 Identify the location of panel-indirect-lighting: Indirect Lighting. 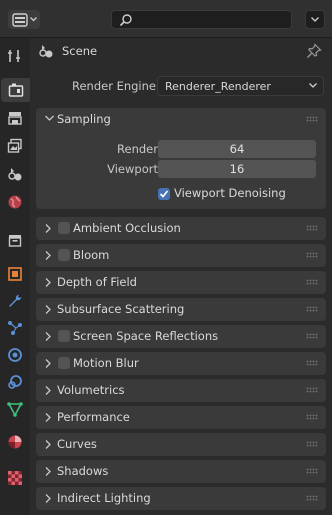
(181, 498).